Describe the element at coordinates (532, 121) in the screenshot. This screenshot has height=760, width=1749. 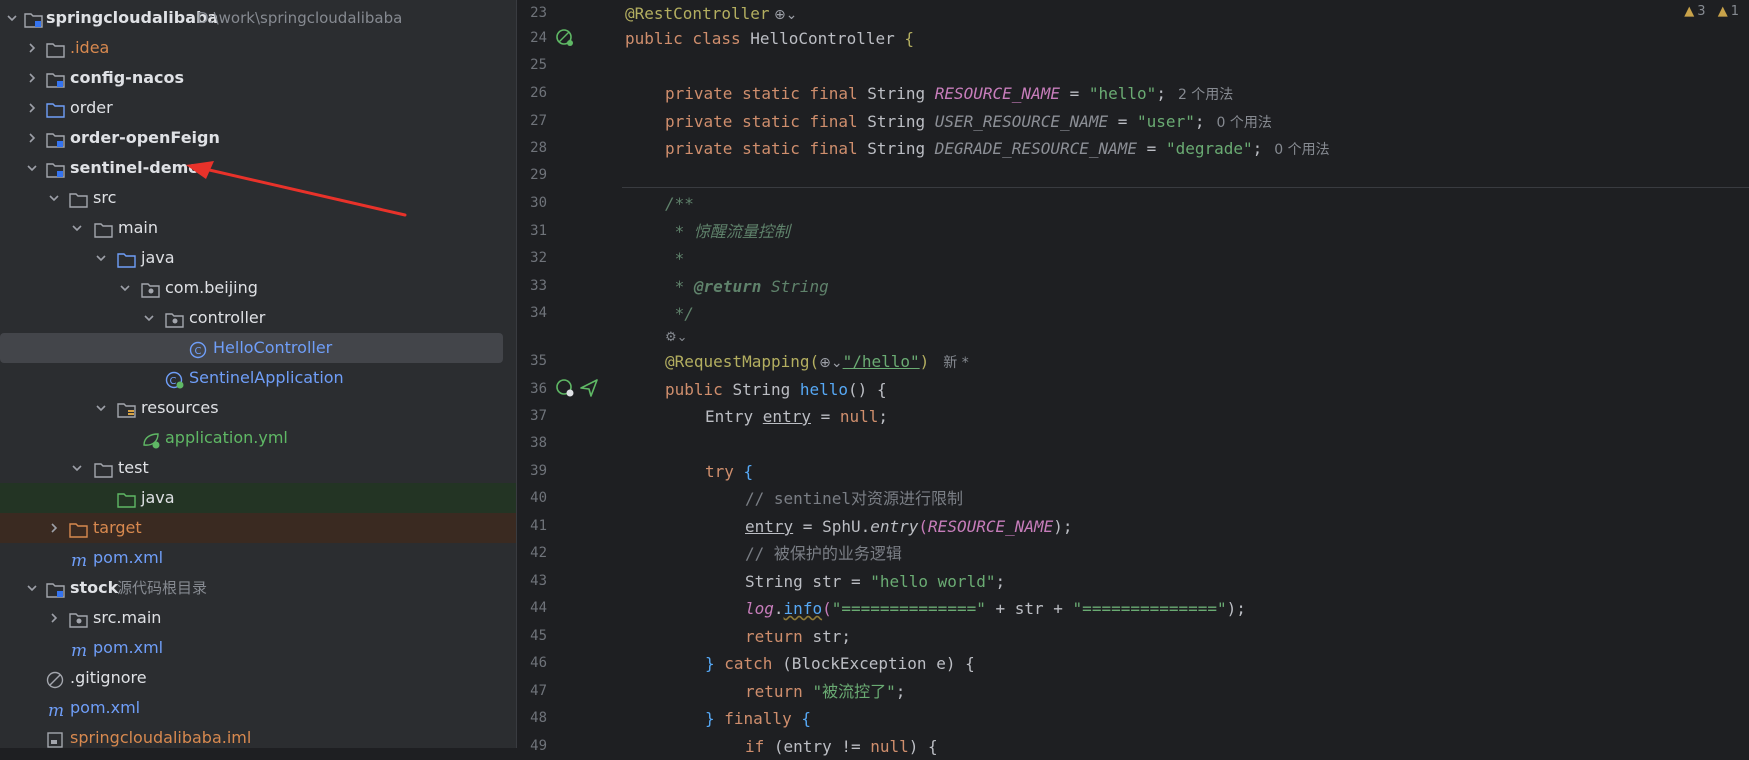
I see `line-number: 27` at that location.